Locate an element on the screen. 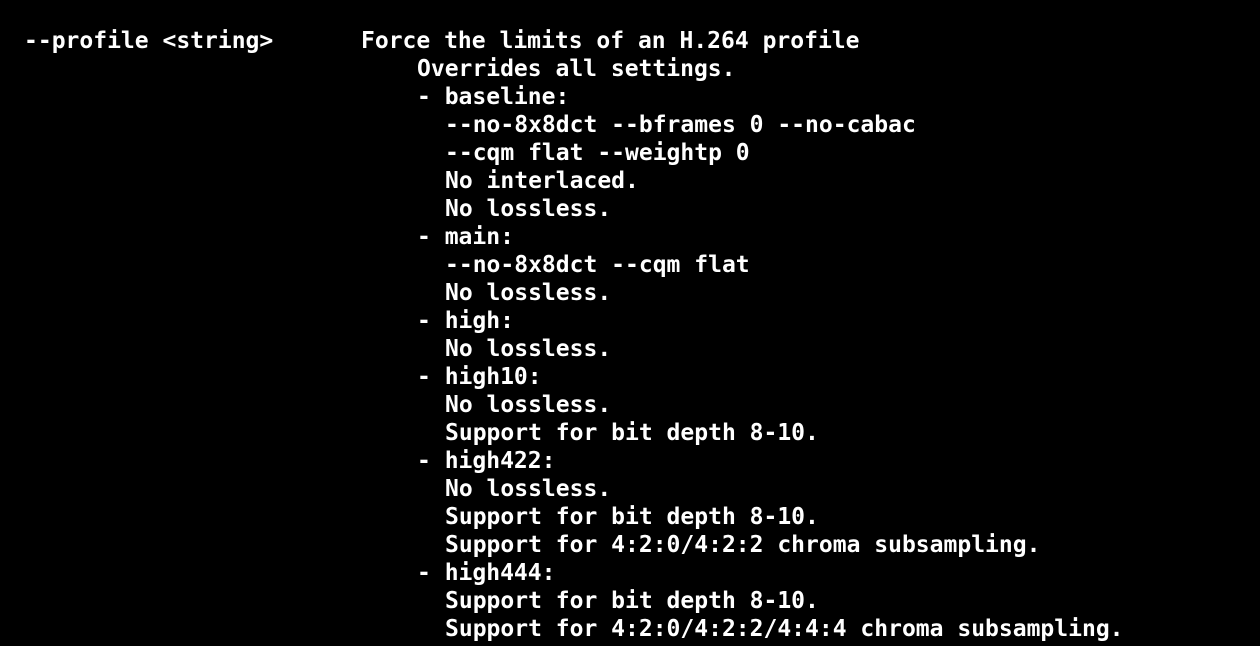 The height and width of the screenshot is (646, 1260). help-line-2: Overrides all settings. is located at coordinates (576, 69).